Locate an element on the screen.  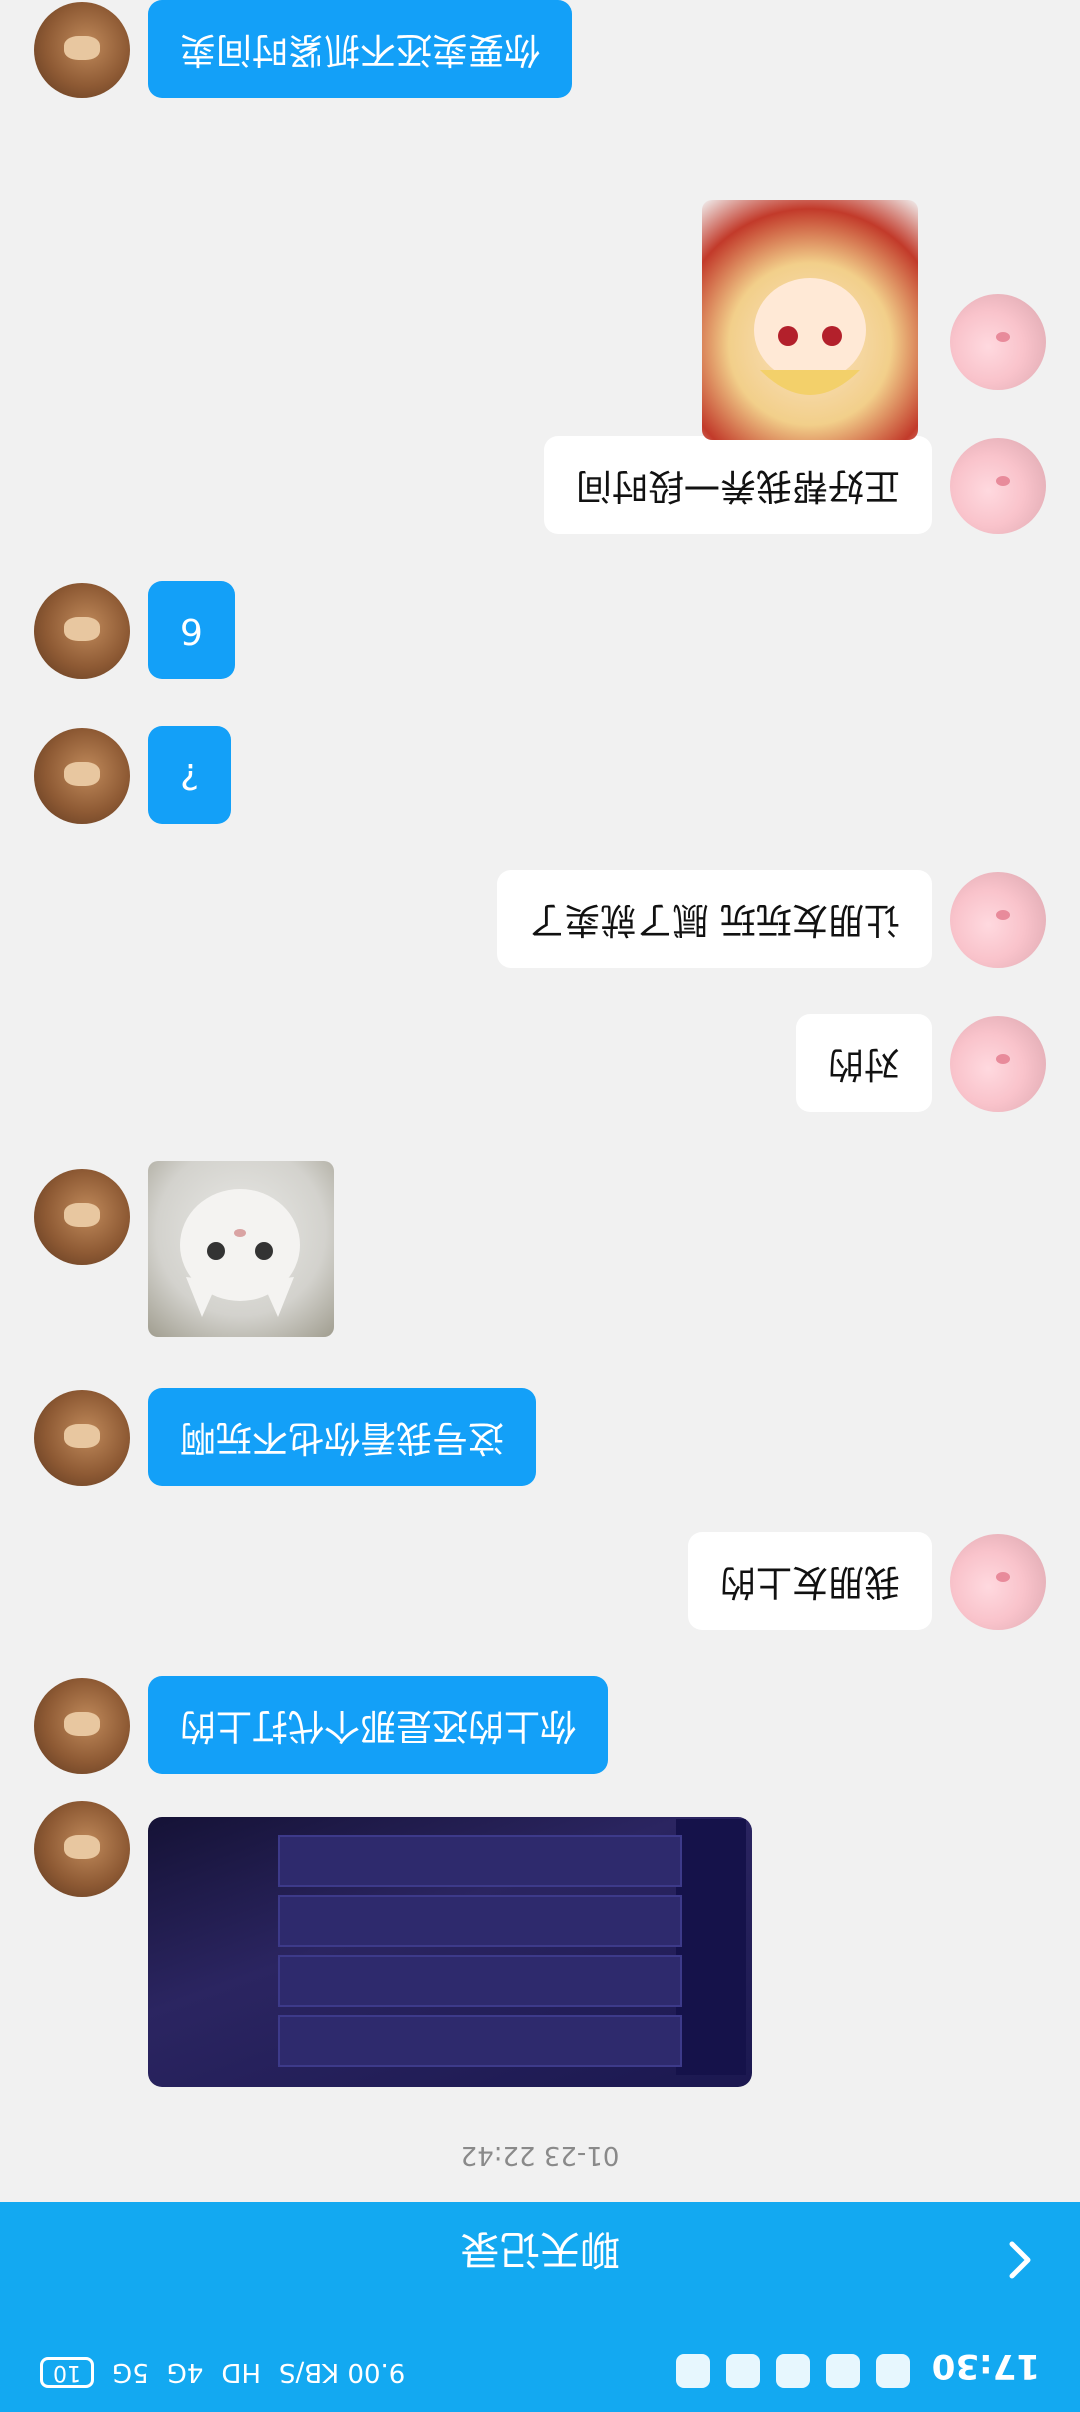
status-indicators: 9.00 KB/S HD 4G 5G 10 is located at coordinates (222, 2372).